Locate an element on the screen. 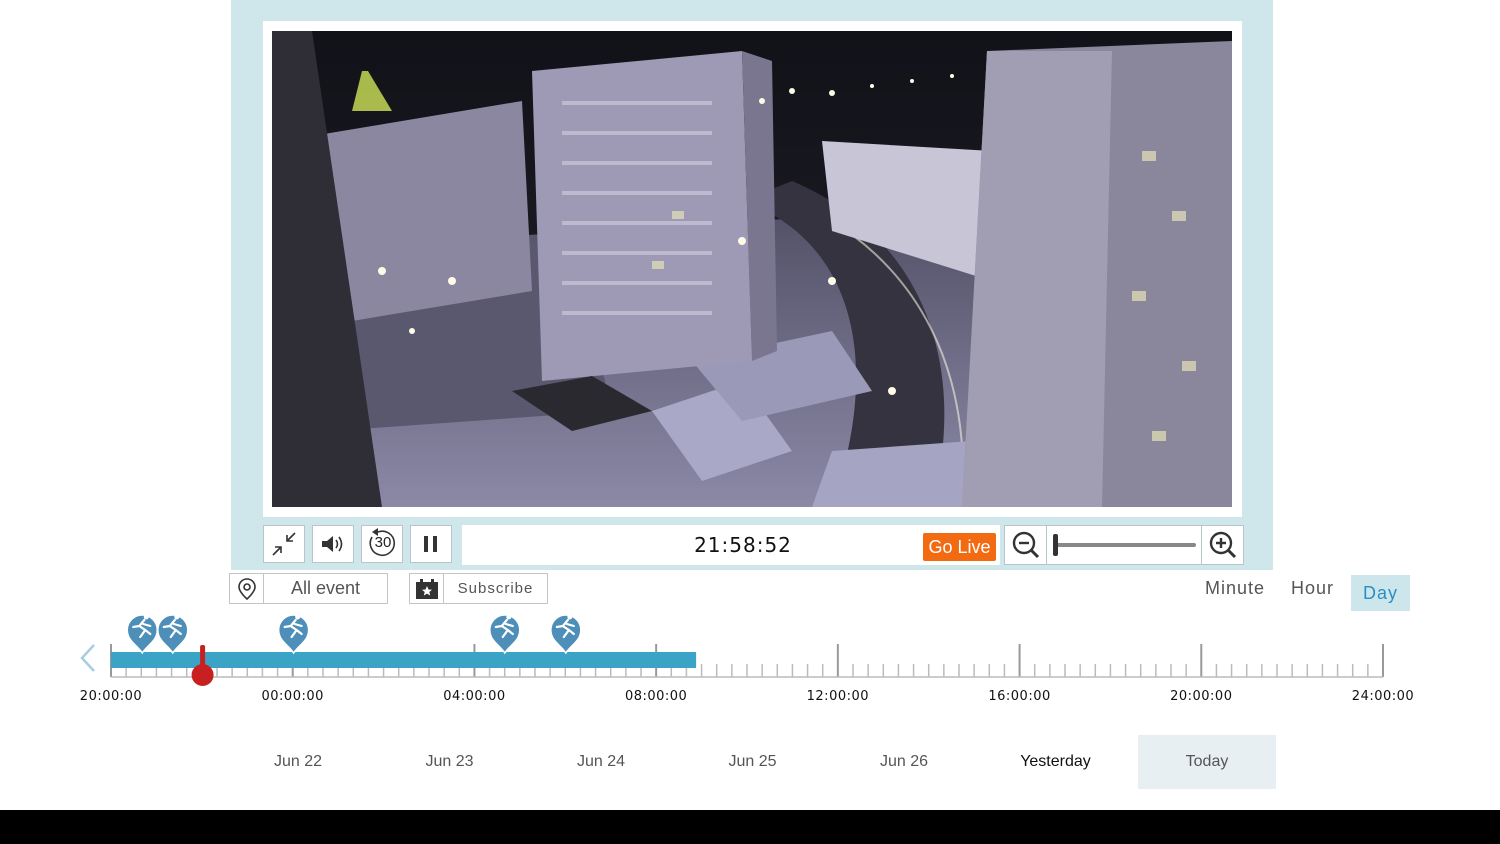  zoom-in-button is located at coordinates (1222, 545).